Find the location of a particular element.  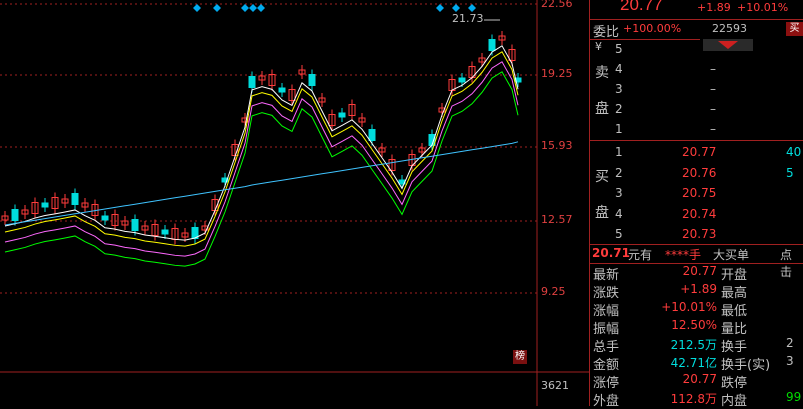

stat-row: 振幅 12.50% 量比 is located at coordinates (696, 327).